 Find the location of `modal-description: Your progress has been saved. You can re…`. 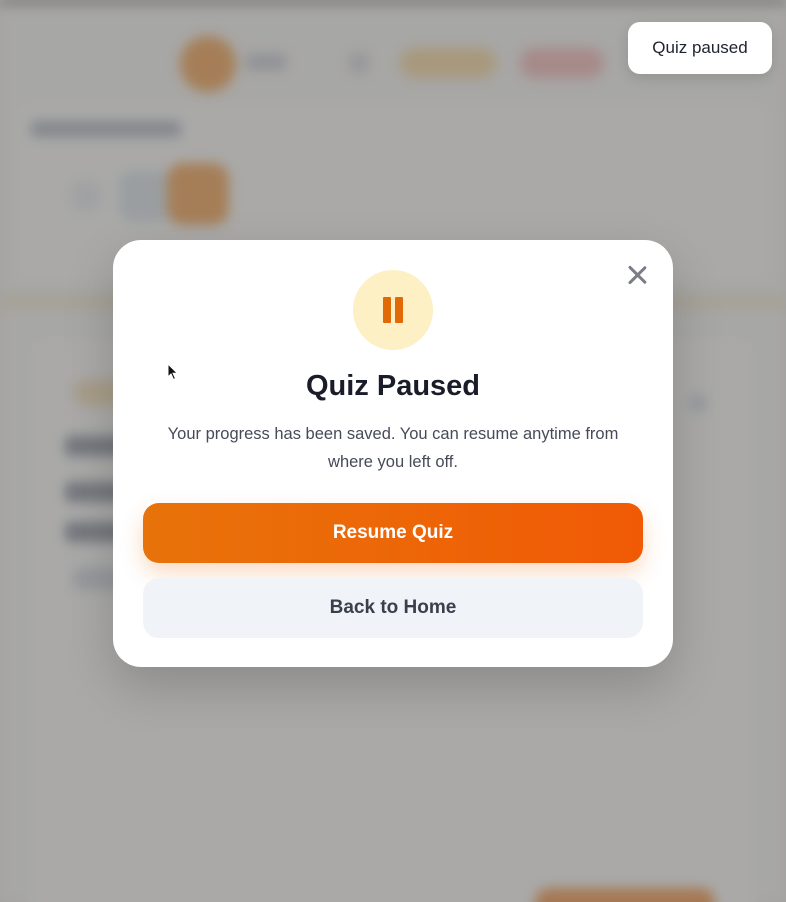

modal-description: Your progress has been saved. You can re… is located at coordinates (393, 448).